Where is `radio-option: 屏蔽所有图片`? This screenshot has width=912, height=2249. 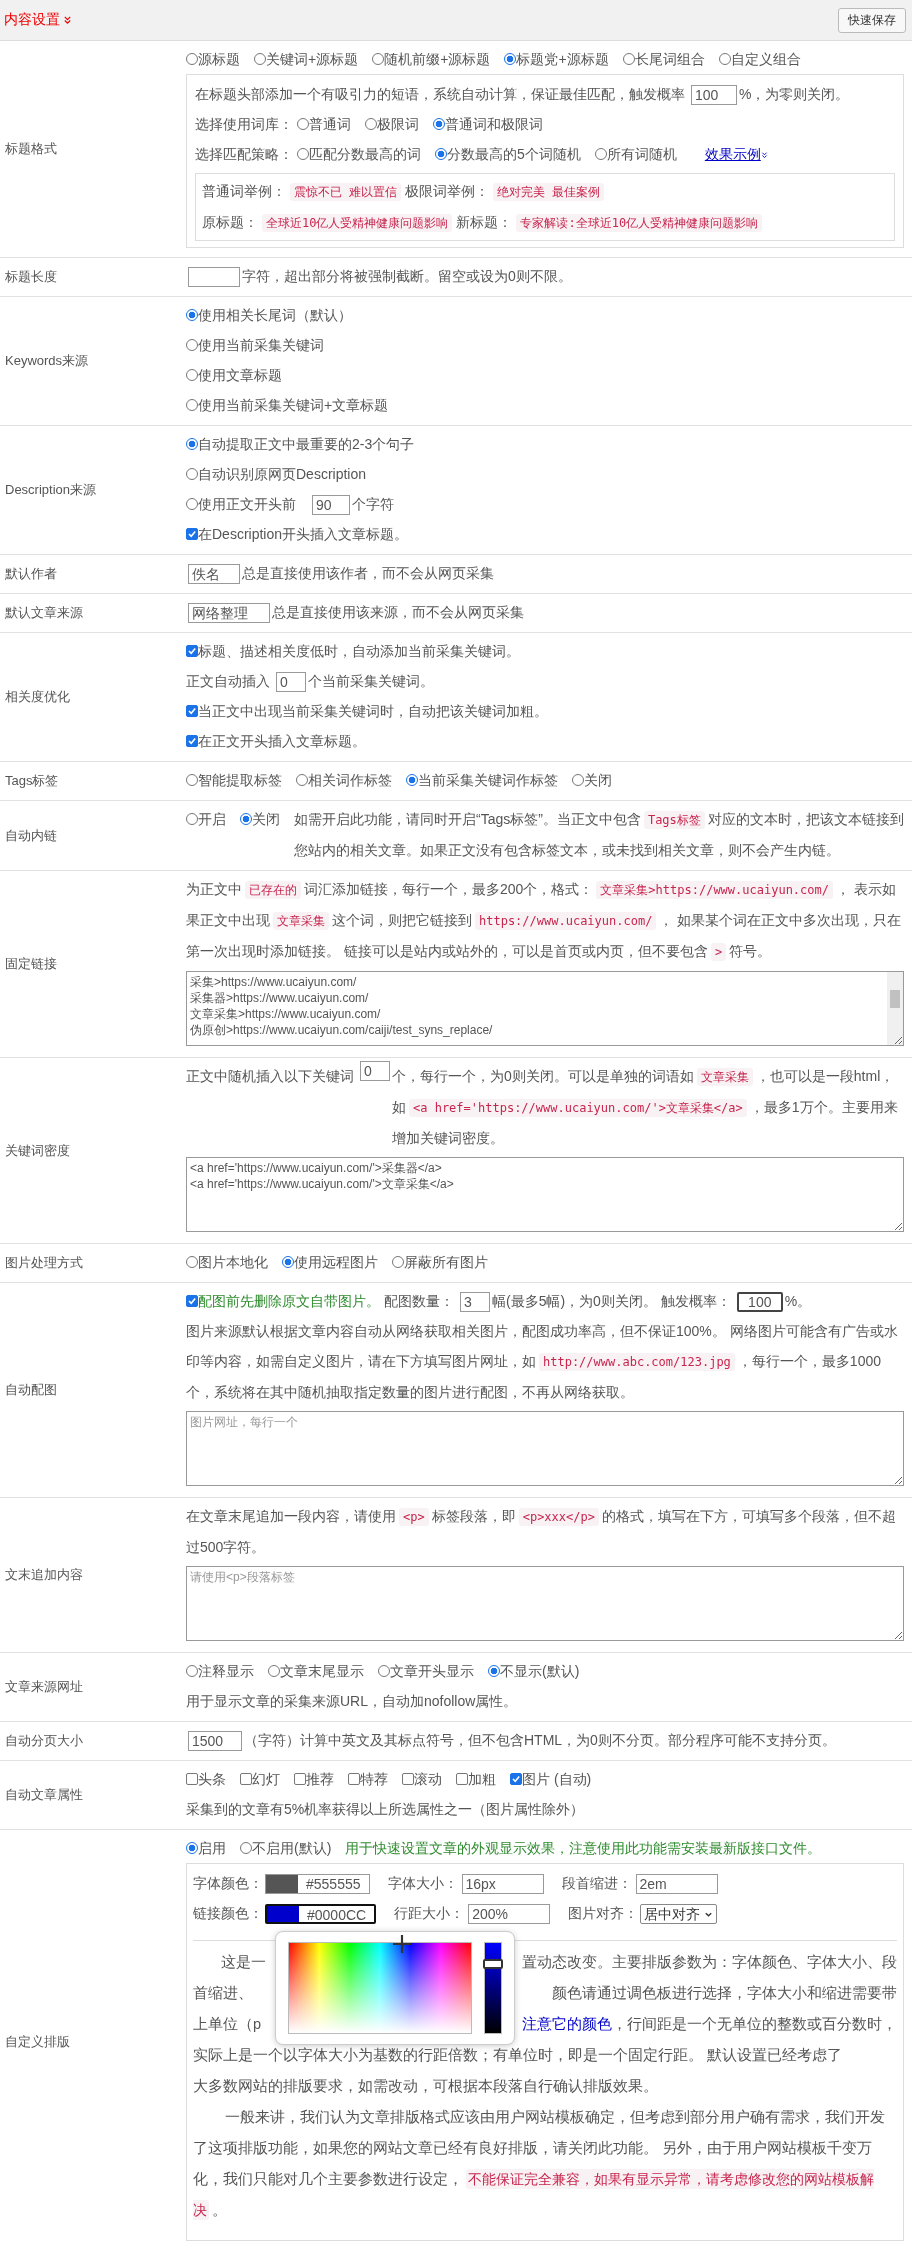 radio-option: 屏蔽所有图片 is located at coordinates (440, 1262).